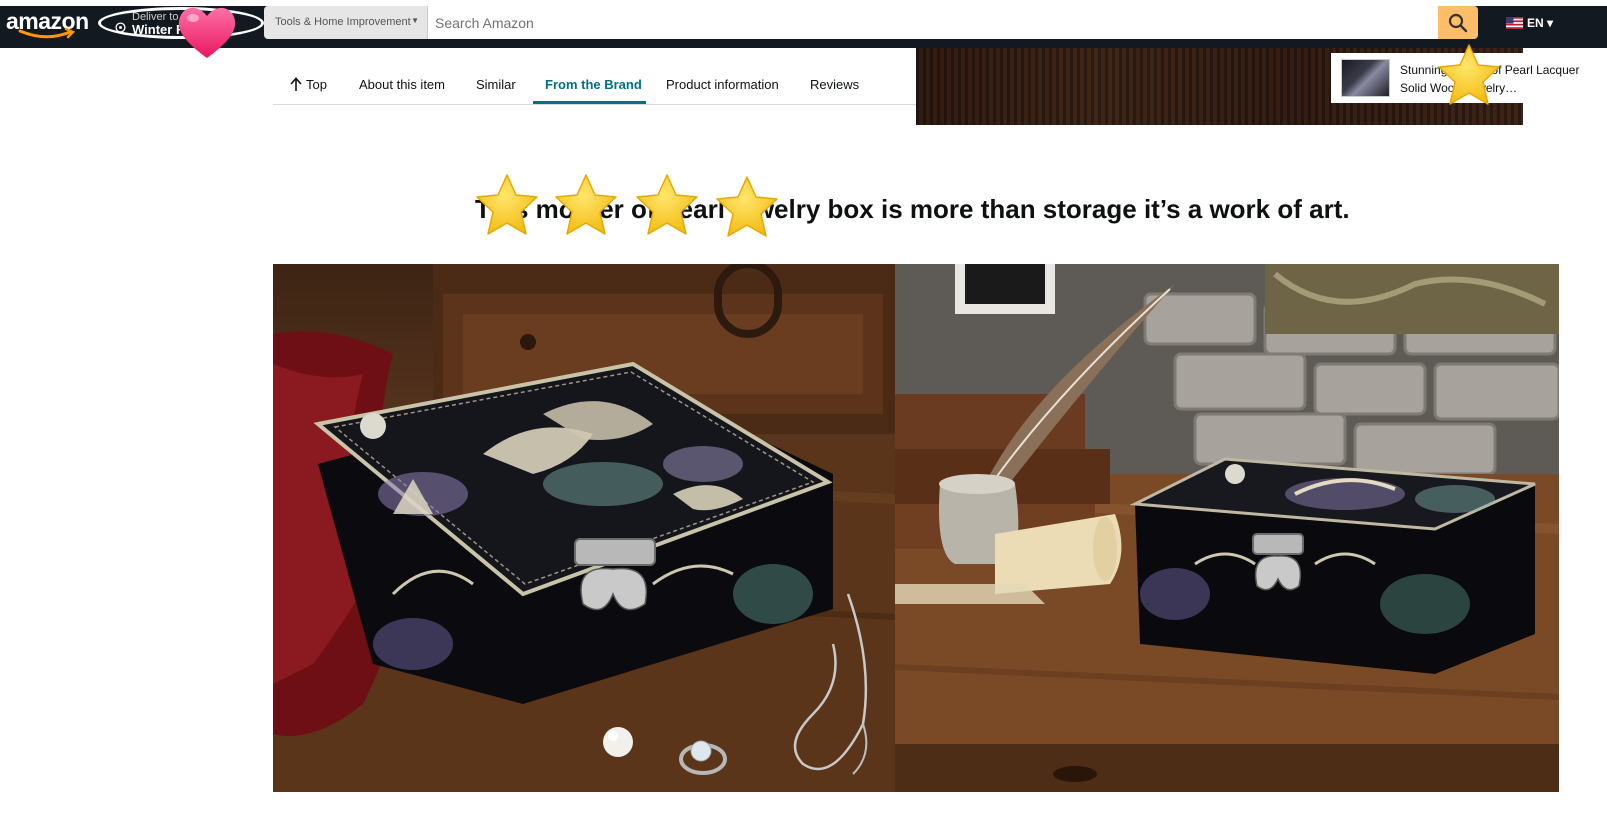 The image size is (1607, 836). I want to click on heart-icon, so click(207, 33).